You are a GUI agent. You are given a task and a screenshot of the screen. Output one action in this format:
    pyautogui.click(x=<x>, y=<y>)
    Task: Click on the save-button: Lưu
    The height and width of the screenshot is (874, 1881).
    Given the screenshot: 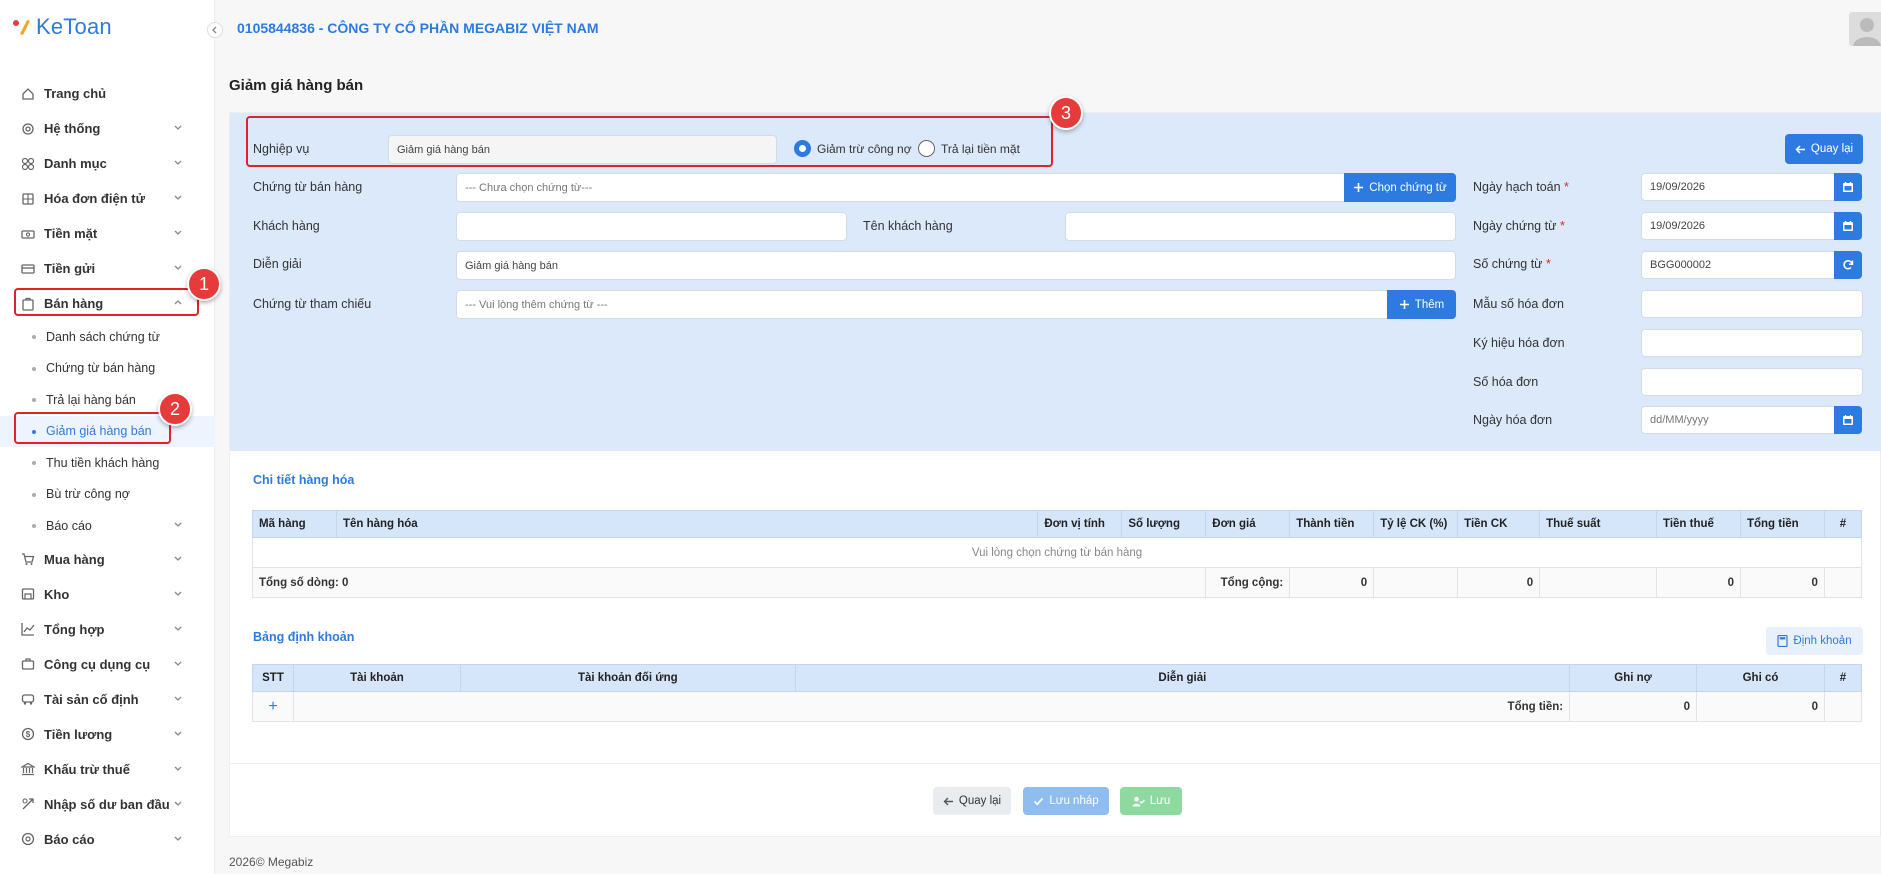 What is the action you would take?
    pyautogui.click(x=1151, y=801)
    